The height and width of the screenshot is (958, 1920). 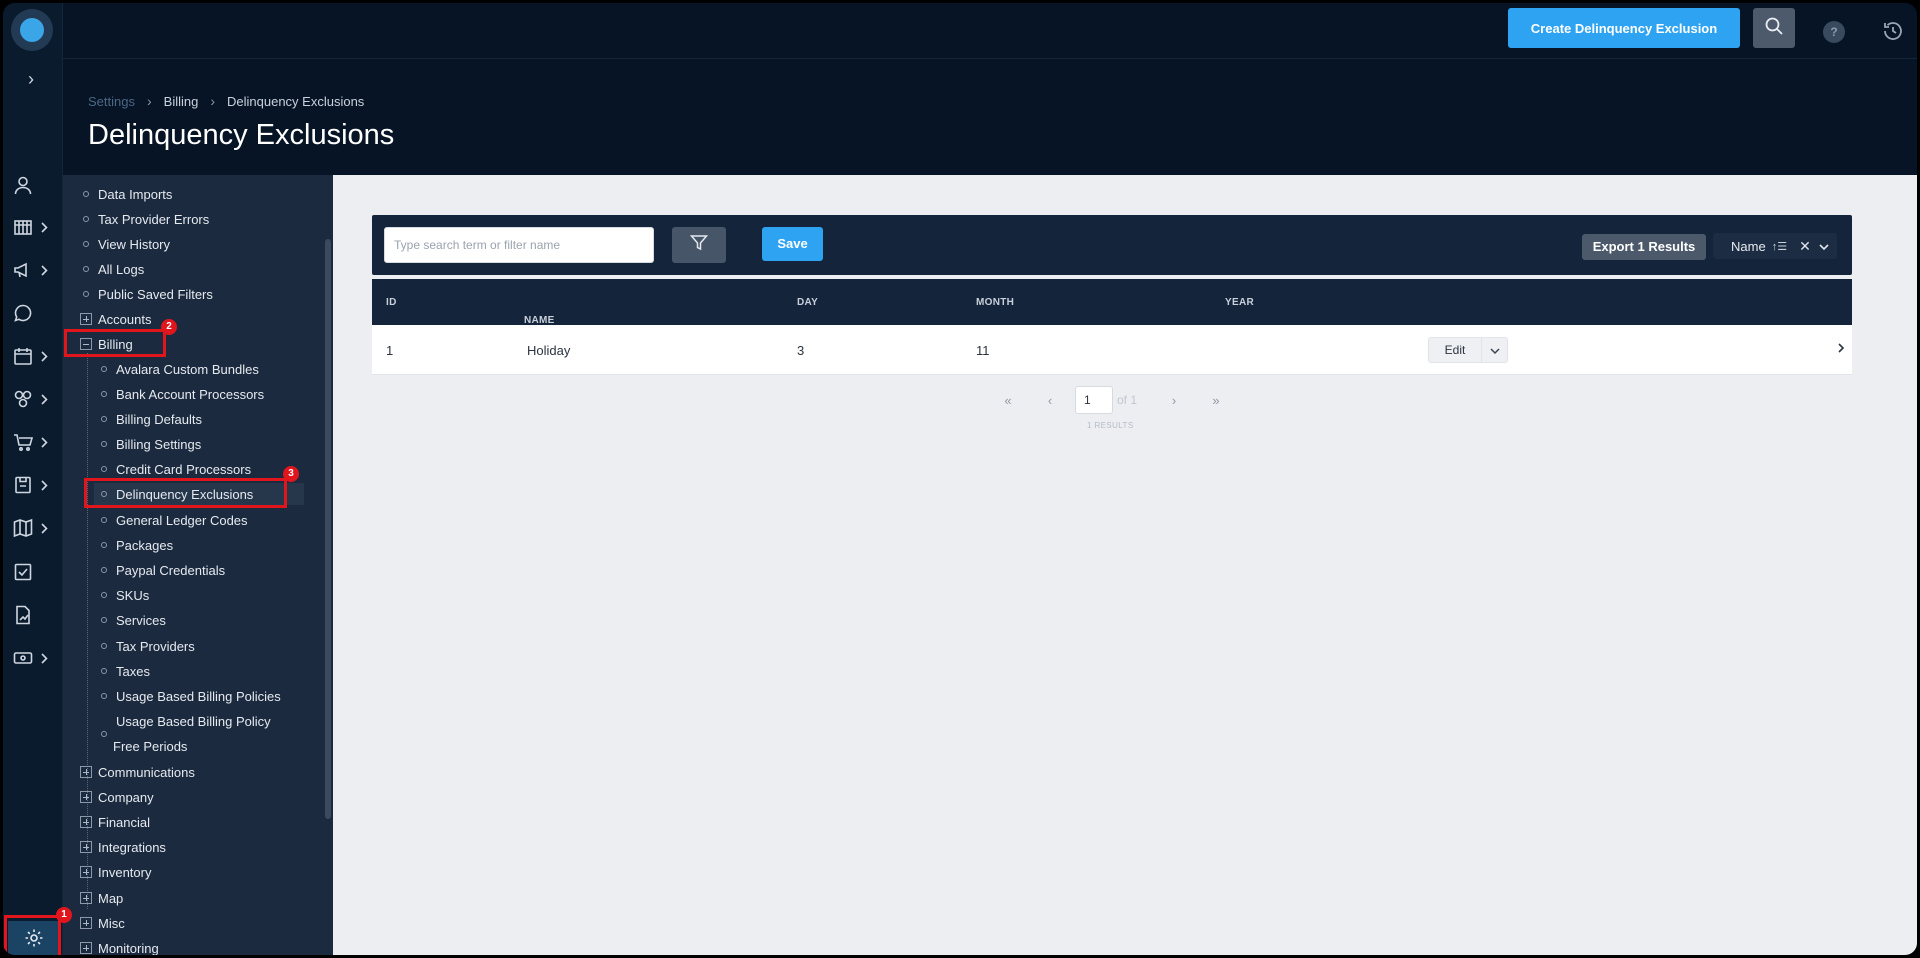 What do you see at coordinates (31, 79) in the screenshot?
I see `expand-rail-icon: ›` at bounding box center [31, 79].